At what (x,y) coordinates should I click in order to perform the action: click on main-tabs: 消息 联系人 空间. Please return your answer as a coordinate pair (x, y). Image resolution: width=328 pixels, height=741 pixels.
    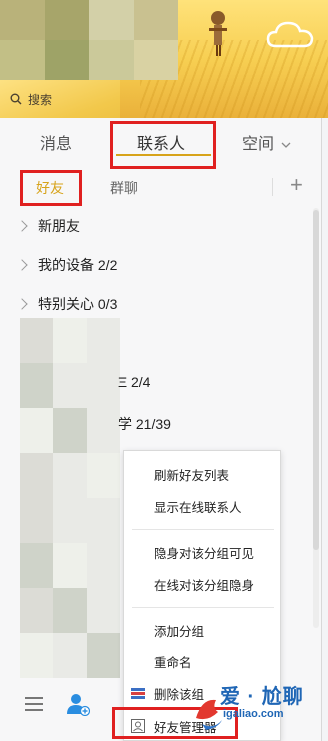
    Looking at the image, I should click on (161, 143).